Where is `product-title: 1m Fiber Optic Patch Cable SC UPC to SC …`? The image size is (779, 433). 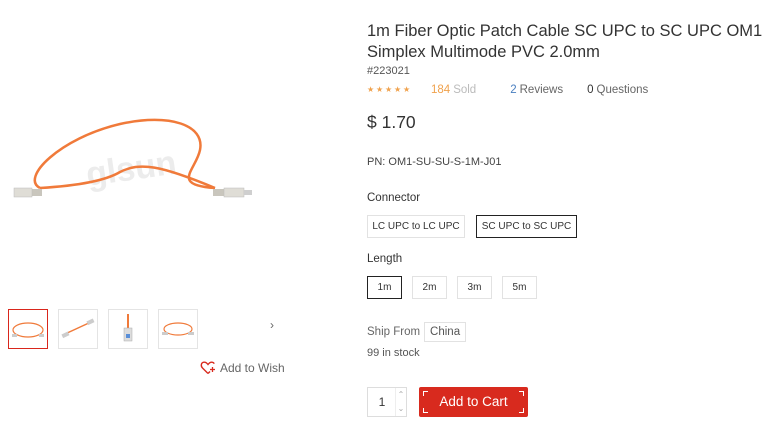
product-title: 1m Fiber Optic Patch Cable SC UPC to SC … is located at coordinates (565, 41).